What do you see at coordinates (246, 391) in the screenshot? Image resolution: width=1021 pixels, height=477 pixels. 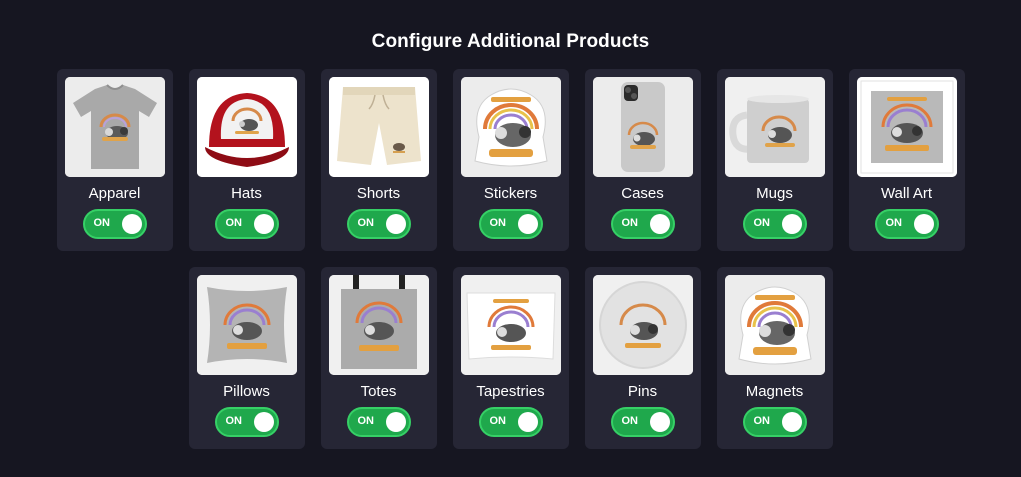 I see `product-label: Pillows` at bounding box center [246, 391].